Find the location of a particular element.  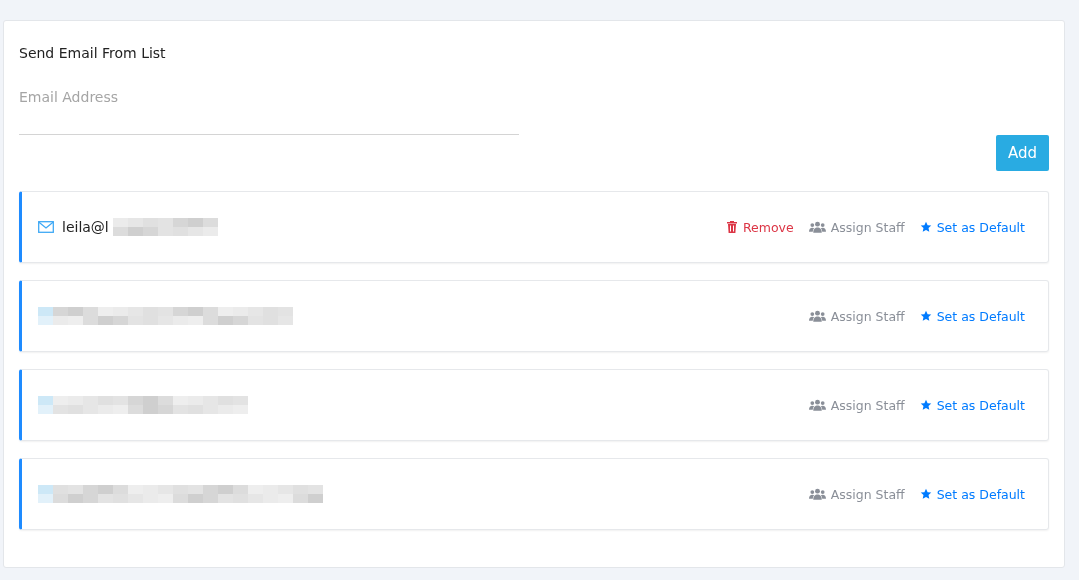

form-title: Send Email From List is located at coordinates (93, 54).